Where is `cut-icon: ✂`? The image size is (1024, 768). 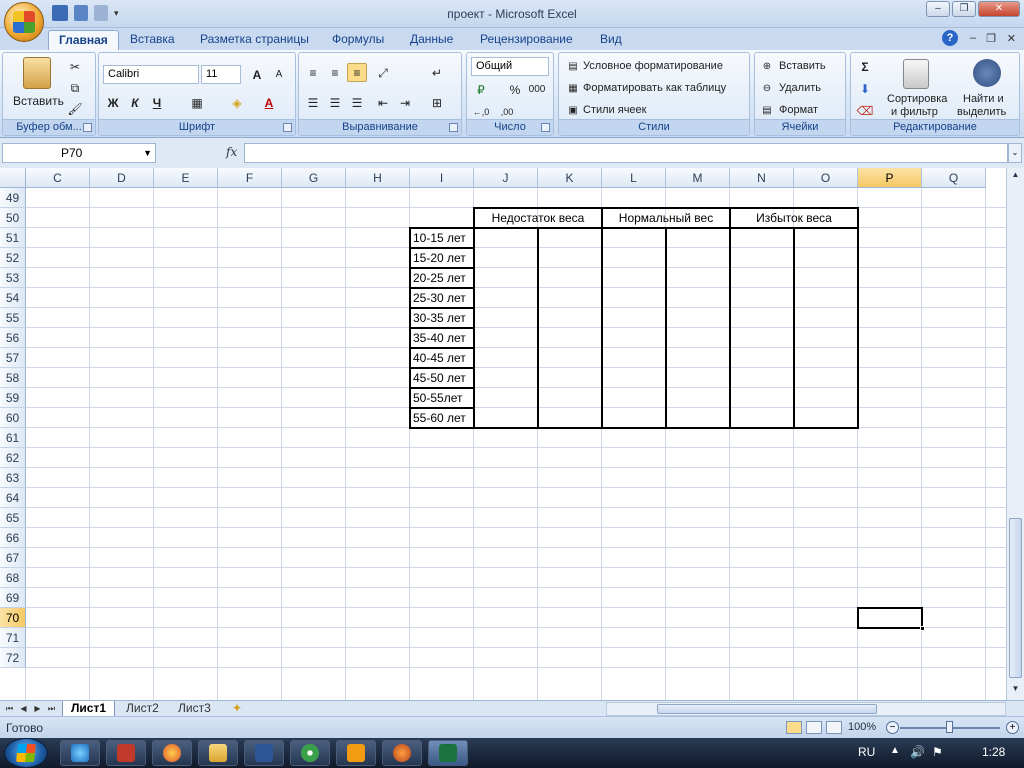
cut-icon: ✂ is located at coordinates (75, 66).